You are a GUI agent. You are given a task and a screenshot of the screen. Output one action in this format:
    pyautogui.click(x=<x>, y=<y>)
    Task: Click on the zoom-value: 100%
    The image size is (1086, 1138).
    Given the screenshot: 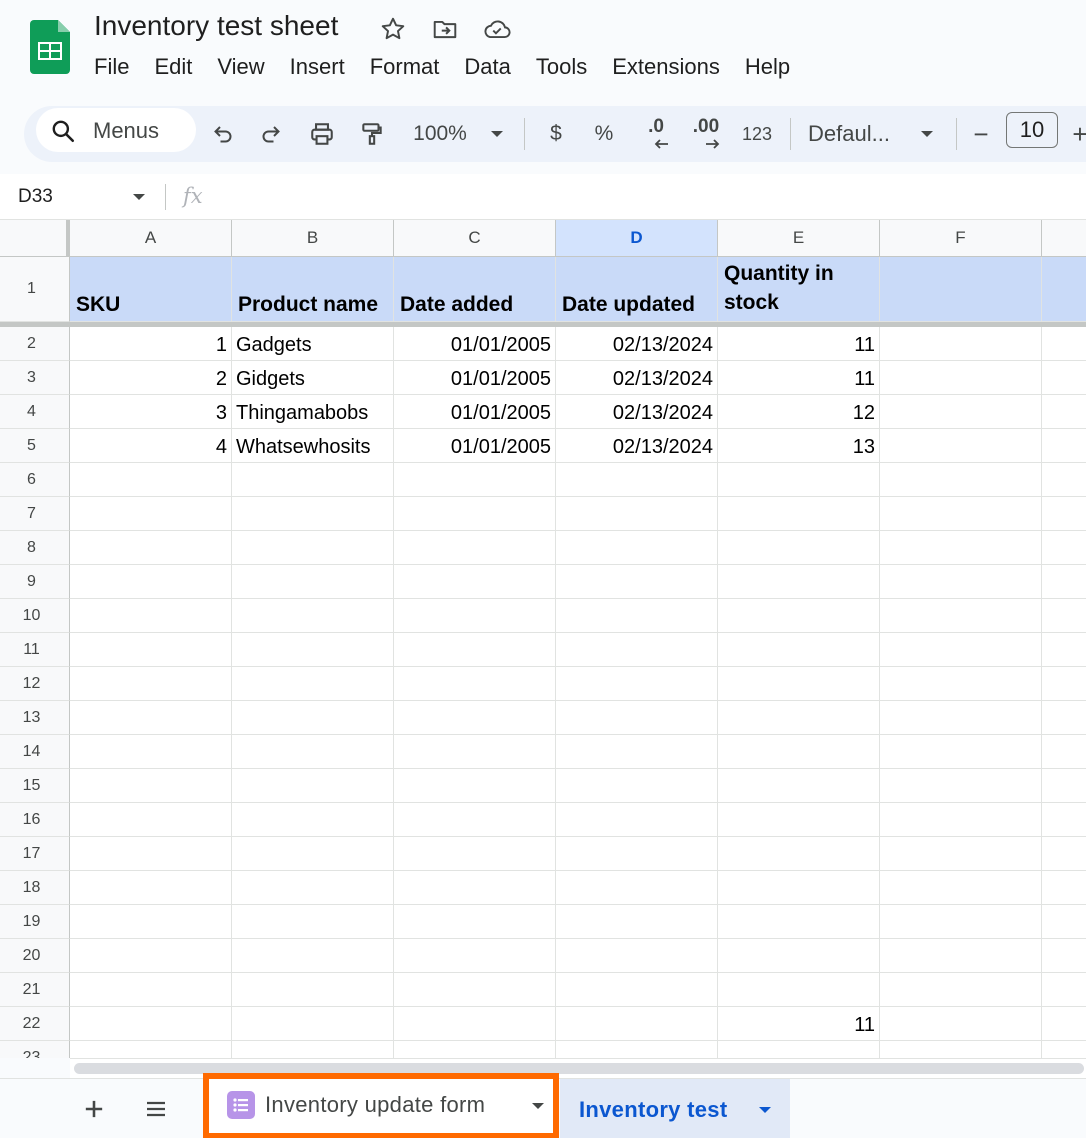 What is the action you would take?
    pyautogui.click(x=440, y=134)
    